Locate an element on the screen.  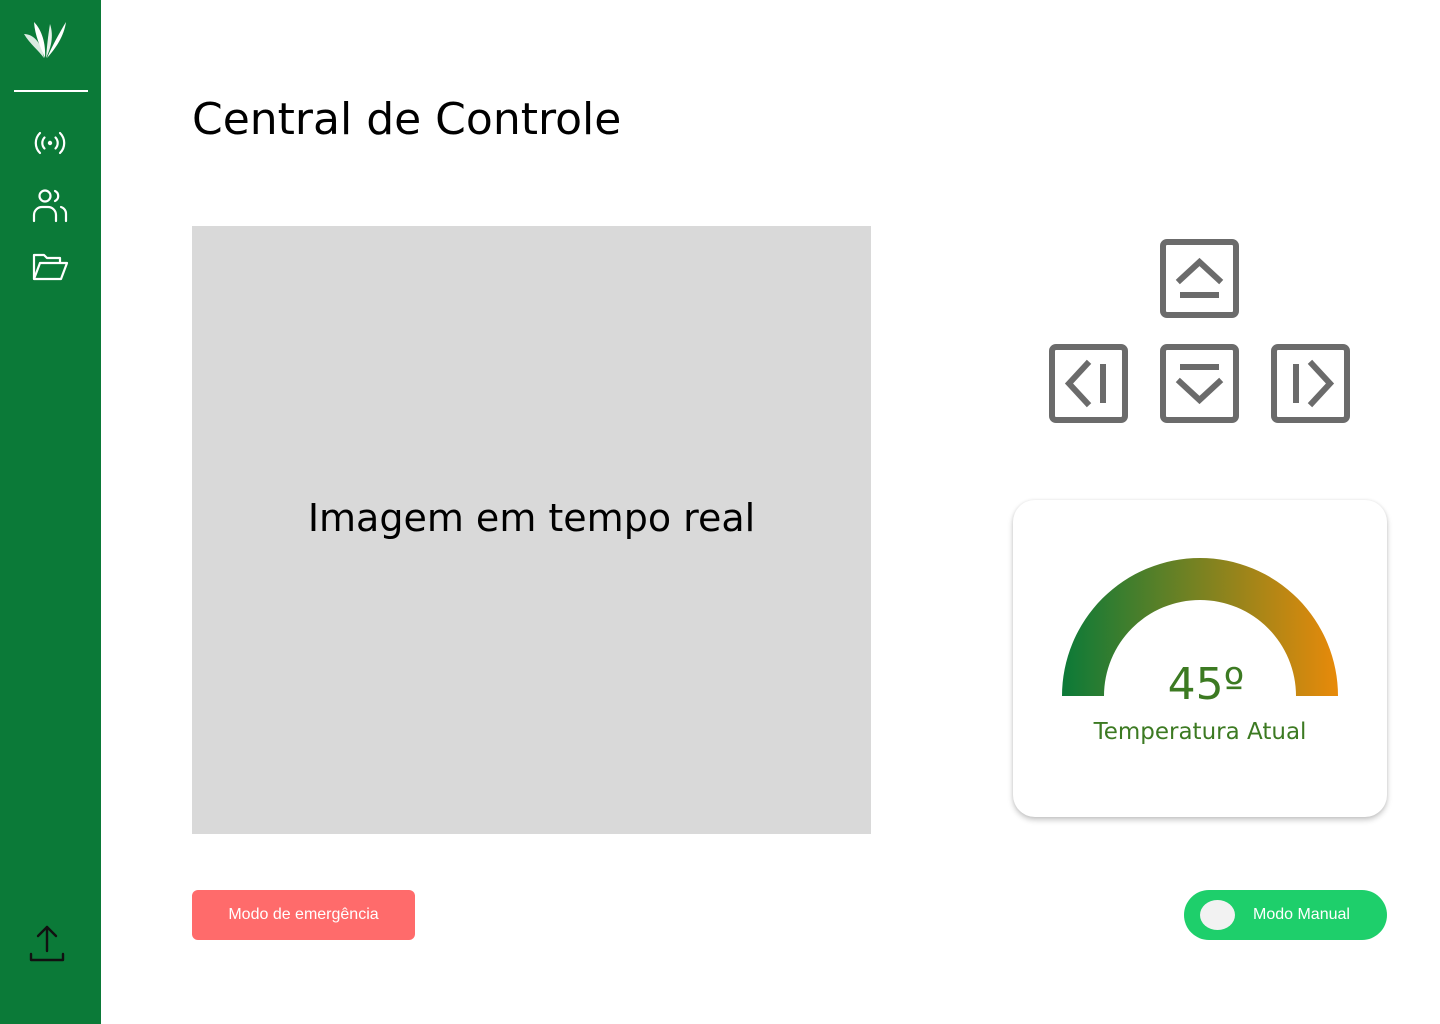
temperature-value: 45º is located at coordinates (1206, 684).